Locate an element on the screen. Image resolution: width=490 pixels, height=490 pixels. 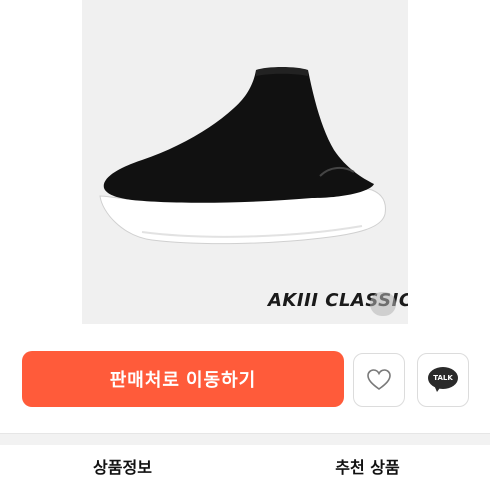
kakao-talk-icon: TALK is located at coordinates (443, 380).